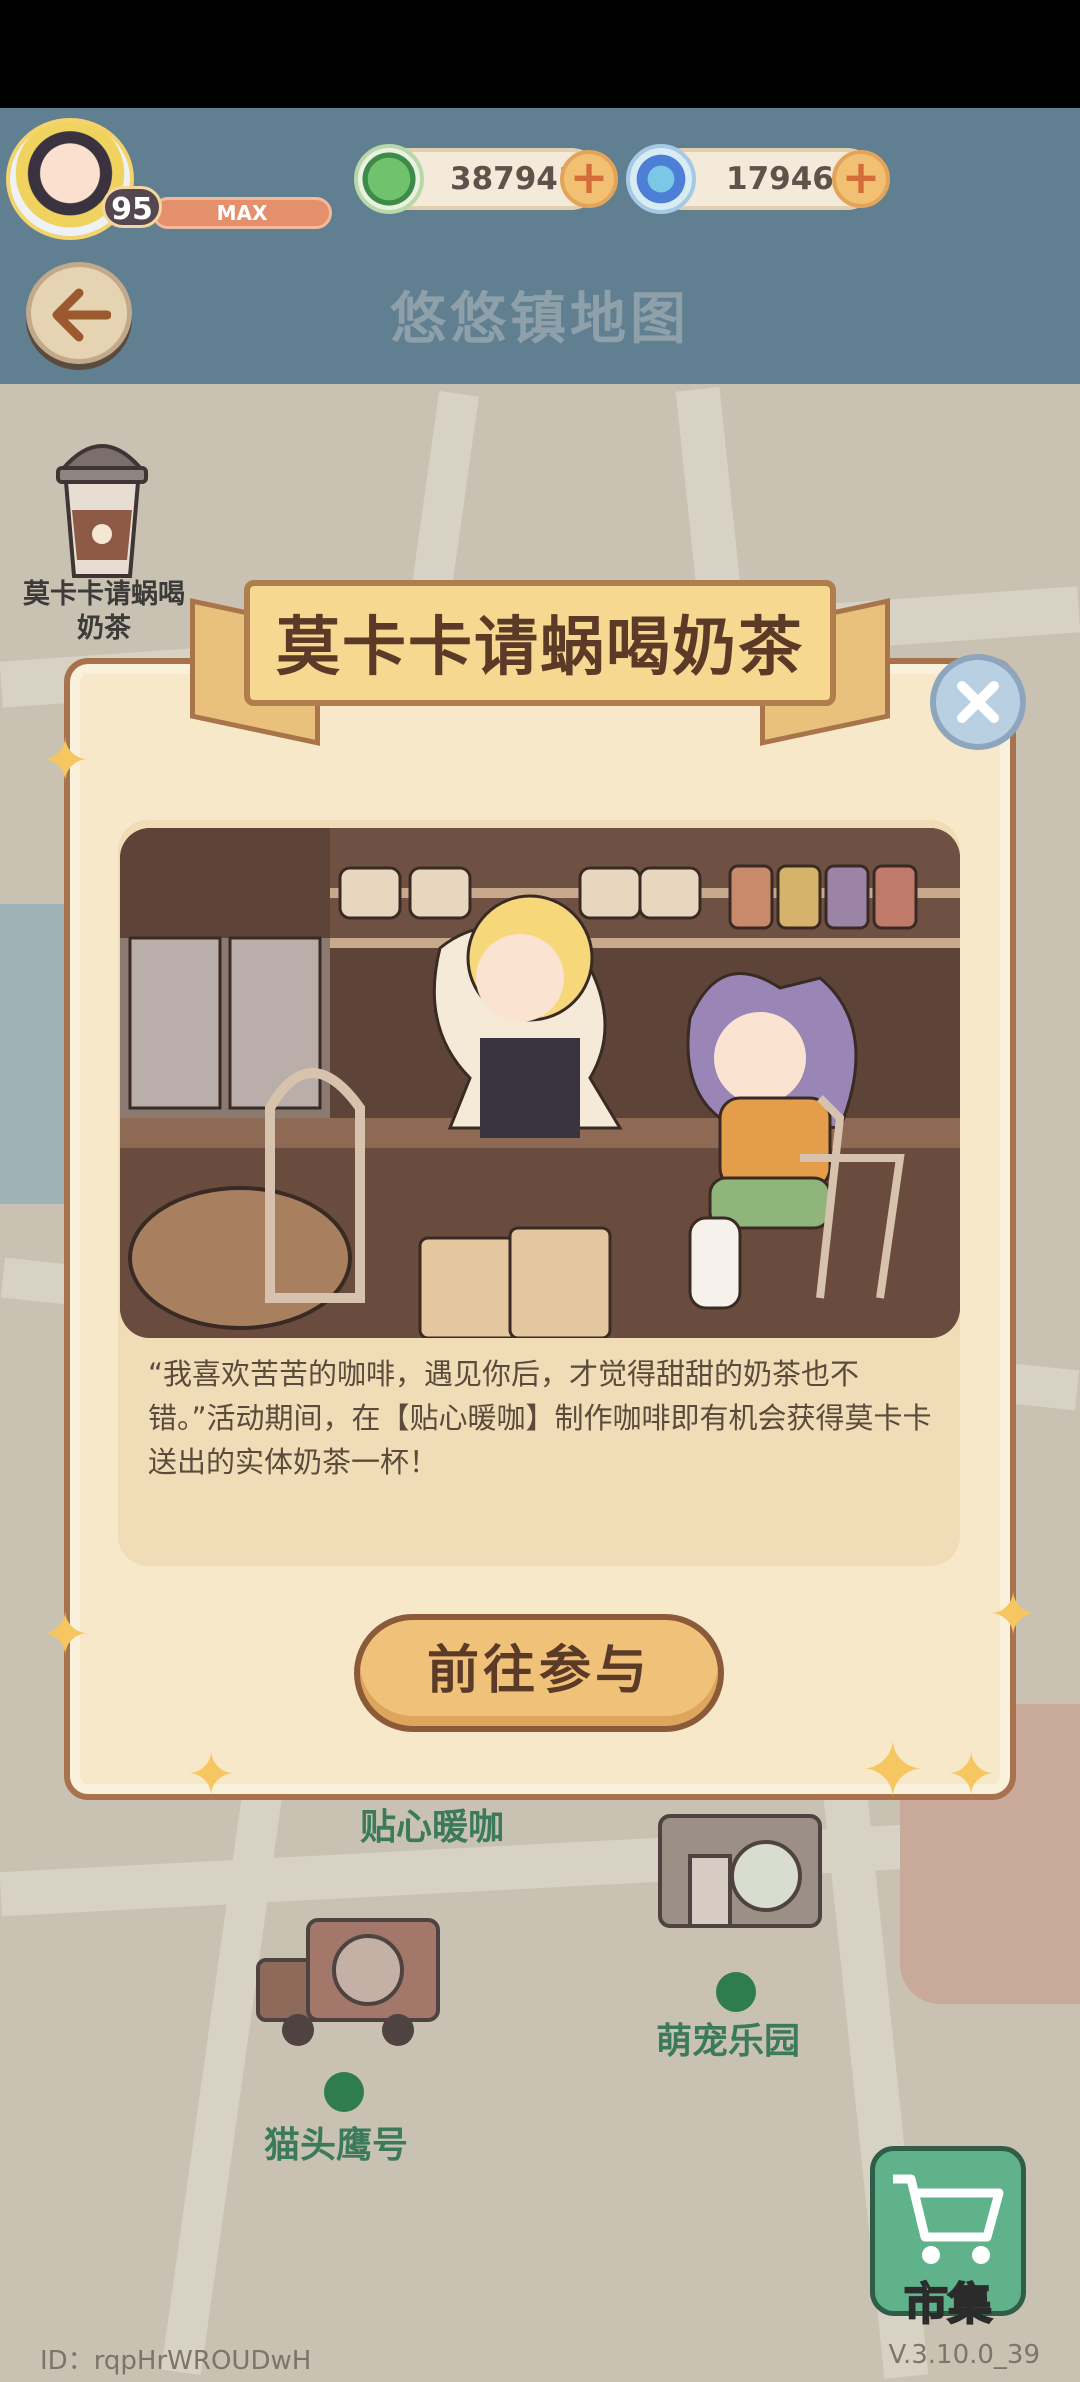 The width and height of the screenshot is (1080, 2382). I want to click on currency-blue-value: 17946, so click(780, 179).